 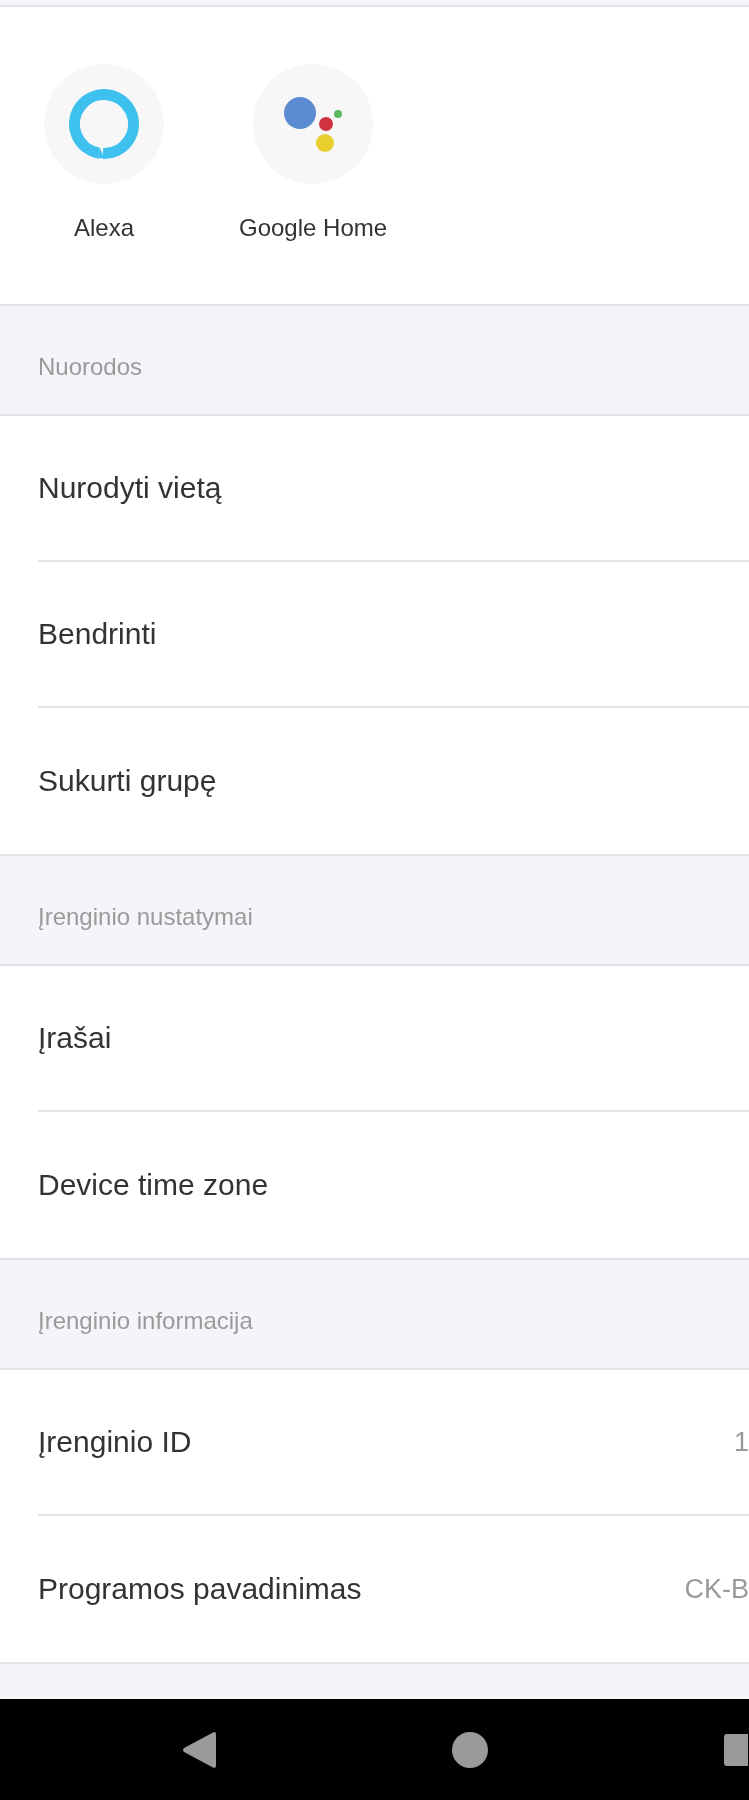 I want to click on colored-dots-icon, so click(x=313, y=124).